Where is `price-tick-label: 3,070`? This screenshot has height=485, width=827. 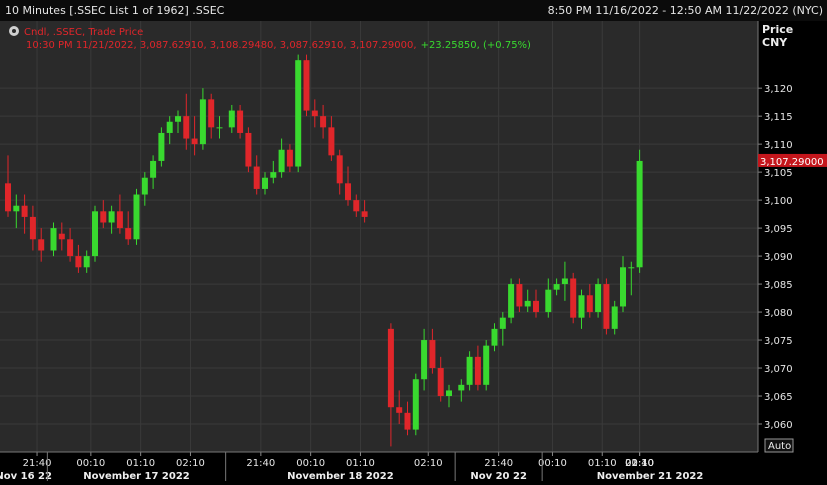 price-tick-label: 3,070 is located at coordinates (778, 369).